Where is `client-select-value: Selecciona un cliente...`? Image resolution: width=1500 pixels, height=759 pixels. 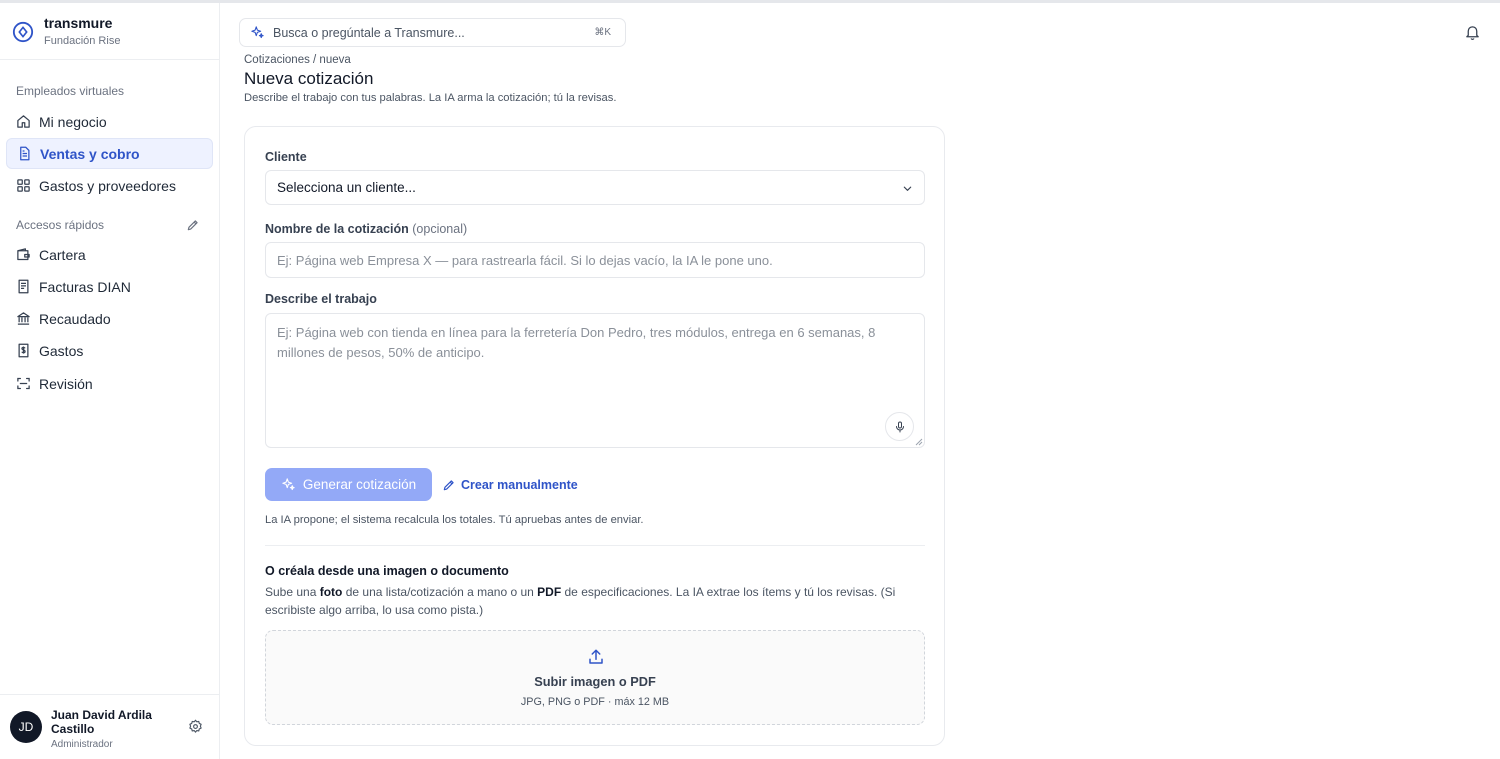 client-select-value: Selecciona un cliente... is located at coordinates (346, 187).